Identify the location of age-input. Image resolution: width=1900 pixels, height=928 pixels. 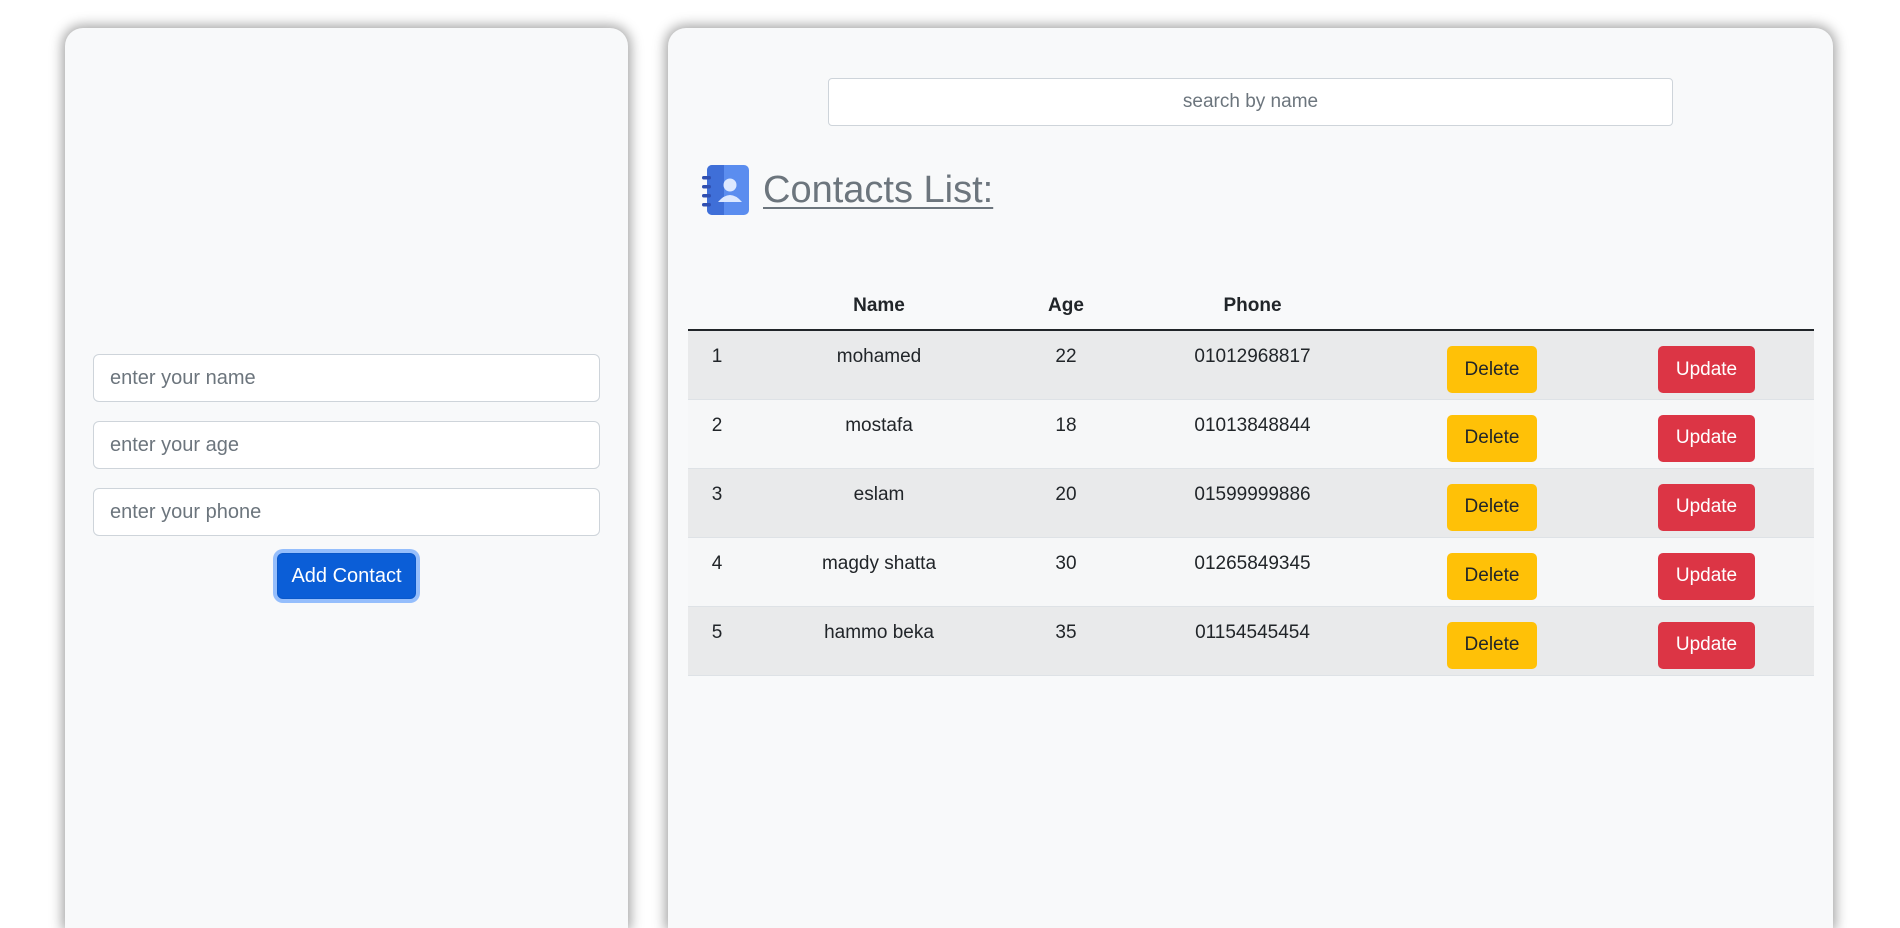
(346, 445).